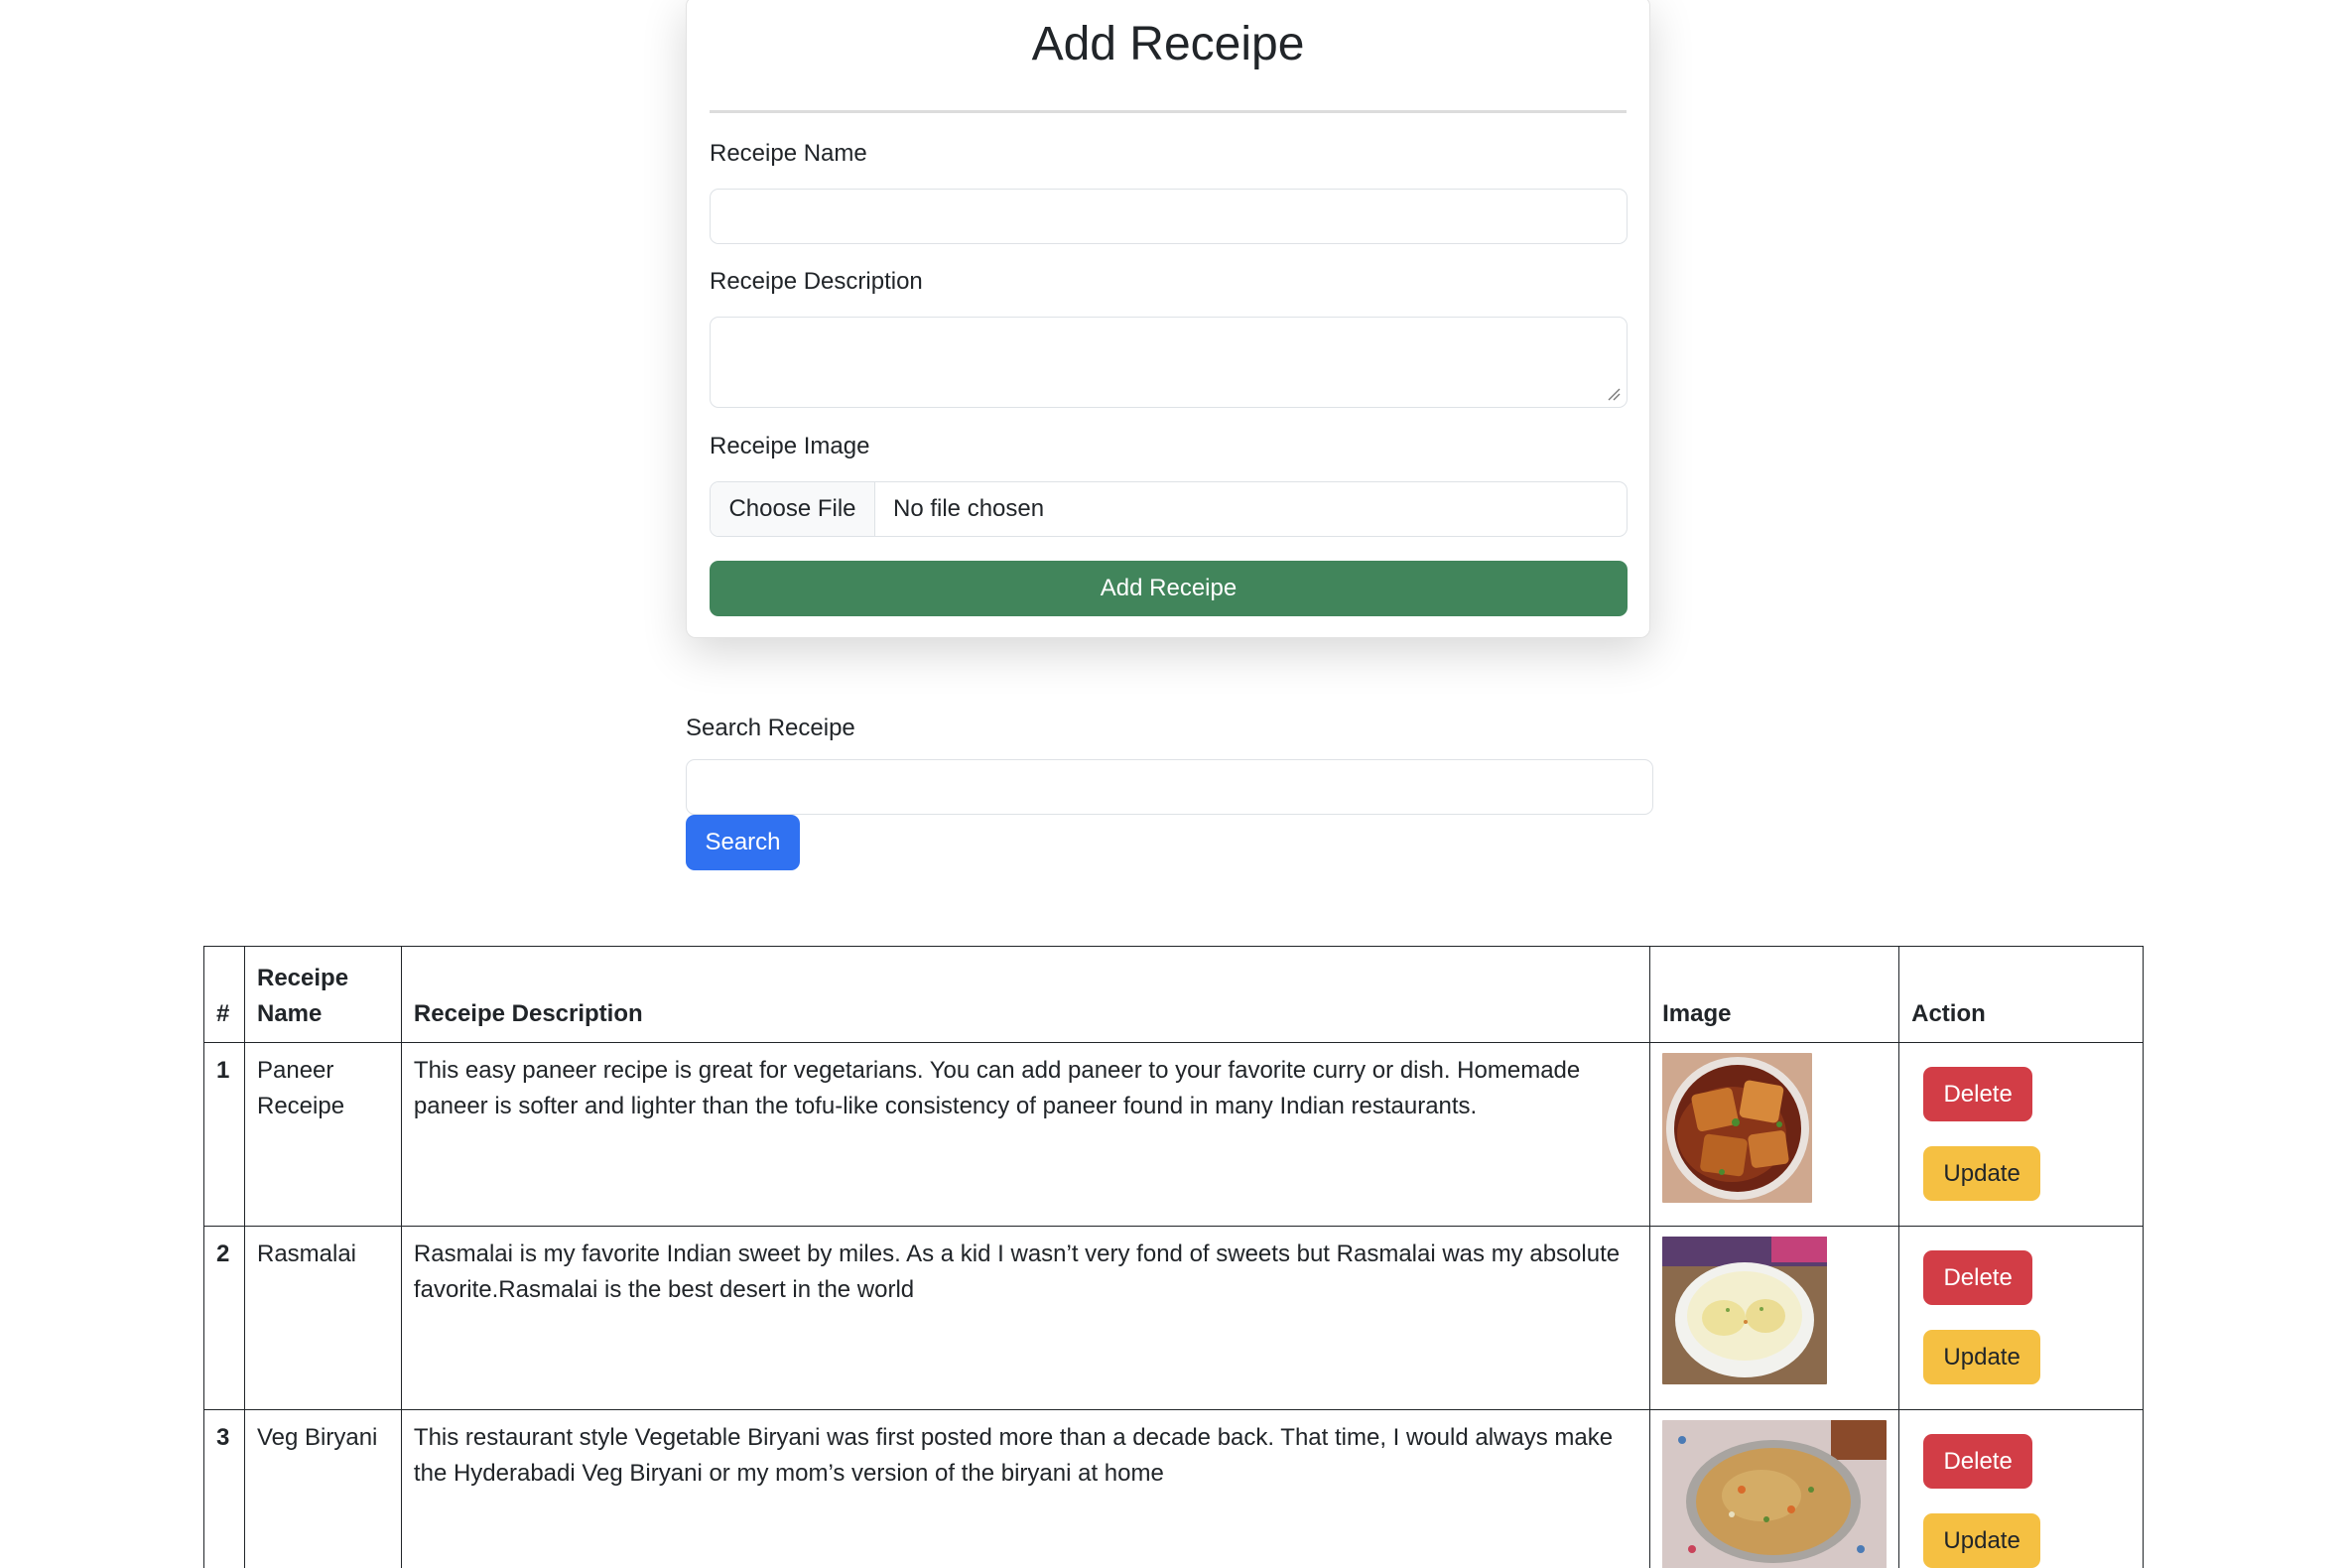 The height and width of the screenshot is (1568, 2346). I want to click on receipe-description-label: Receipe Description, so click(816, 281).